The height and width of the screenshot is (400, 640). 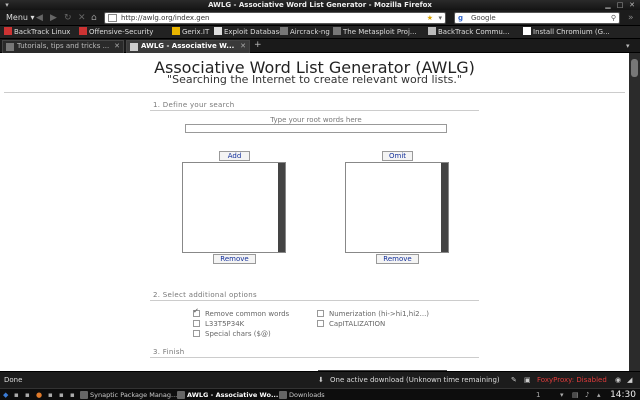 What do you see at coordinates (5, 395) in the screenshot?
I see `kde-menu-icon: ◆` at bounding box center [5, 395].